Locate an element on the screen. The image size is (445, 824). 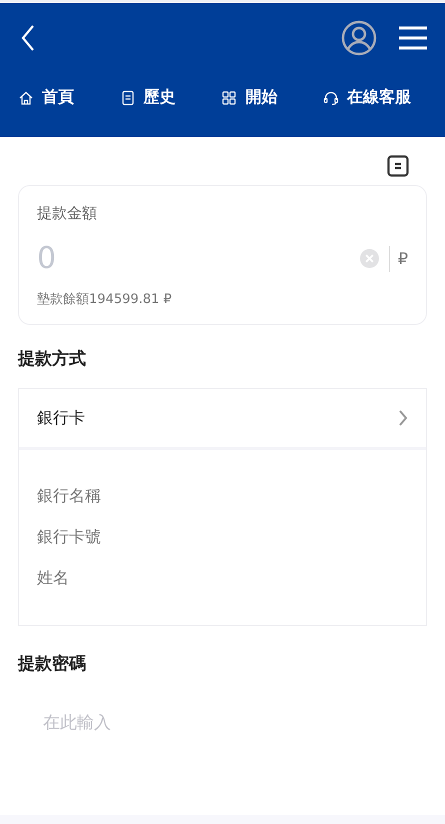
field-label: 銀行卡號 is located at coordinates (69, 537).